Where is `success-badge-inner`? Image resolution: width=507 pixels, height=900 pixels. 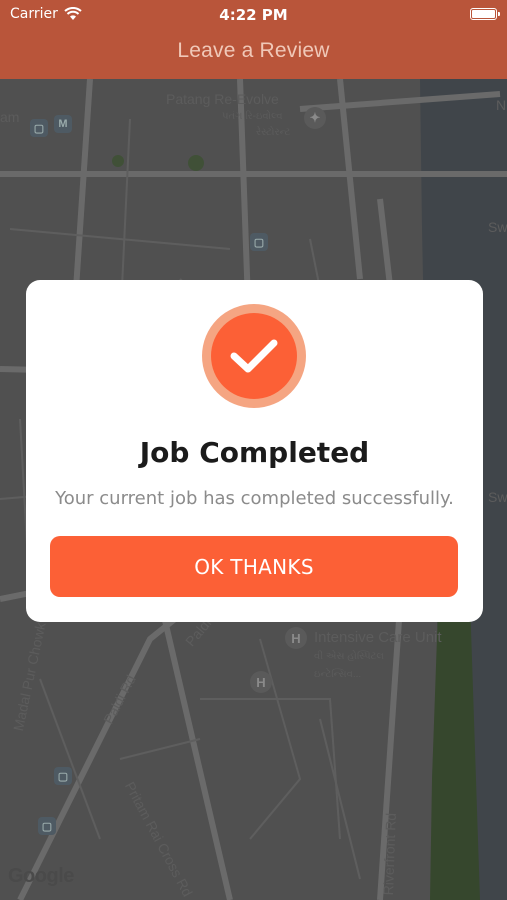 success-badge-inner is located at coordinates (254, 356).